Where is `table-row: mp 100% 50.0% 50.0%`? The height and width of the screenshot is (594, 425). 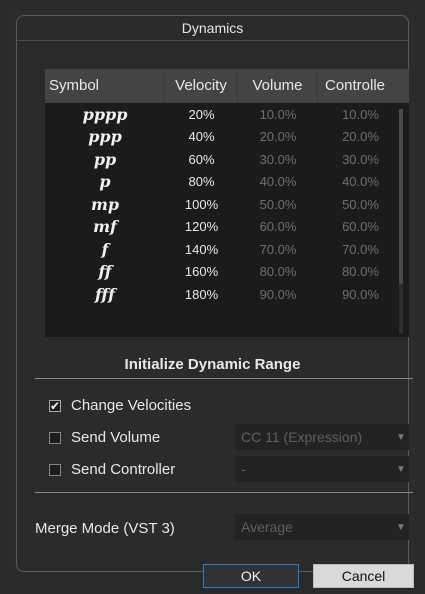 table-row: mp 100% 50.0% 50.0% is located at coordinates (224, 204).